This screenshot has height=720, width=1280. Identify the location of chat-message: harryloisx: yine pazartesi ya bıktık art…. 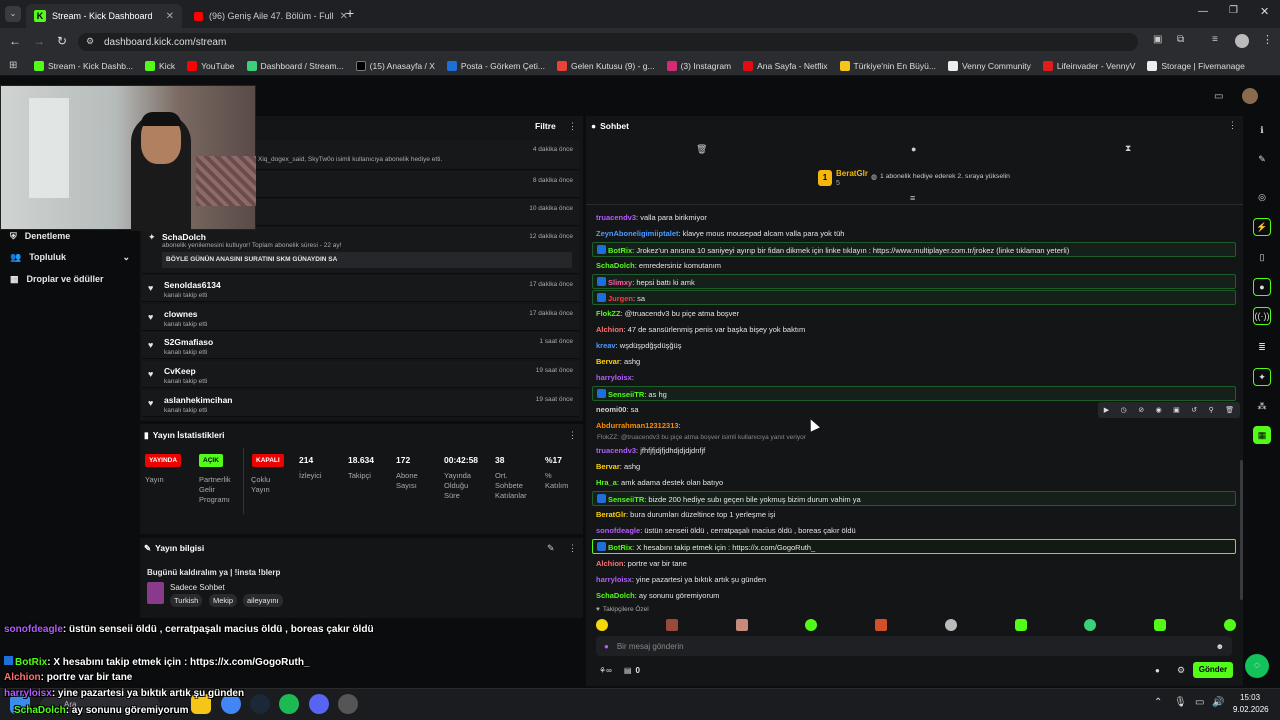
(914, 579).